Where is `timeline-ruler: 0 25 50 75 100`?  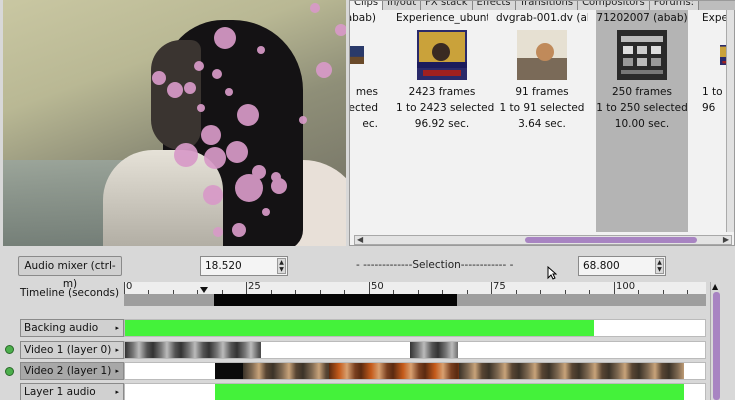
timeline-ruler: 0 25 50 75 100 is located at coordinates (415, 293).